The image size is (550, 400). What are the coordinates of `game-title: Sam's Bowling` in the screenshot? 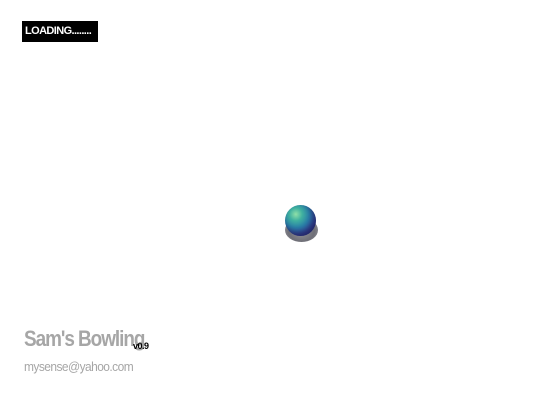 It's located at (84, 338).